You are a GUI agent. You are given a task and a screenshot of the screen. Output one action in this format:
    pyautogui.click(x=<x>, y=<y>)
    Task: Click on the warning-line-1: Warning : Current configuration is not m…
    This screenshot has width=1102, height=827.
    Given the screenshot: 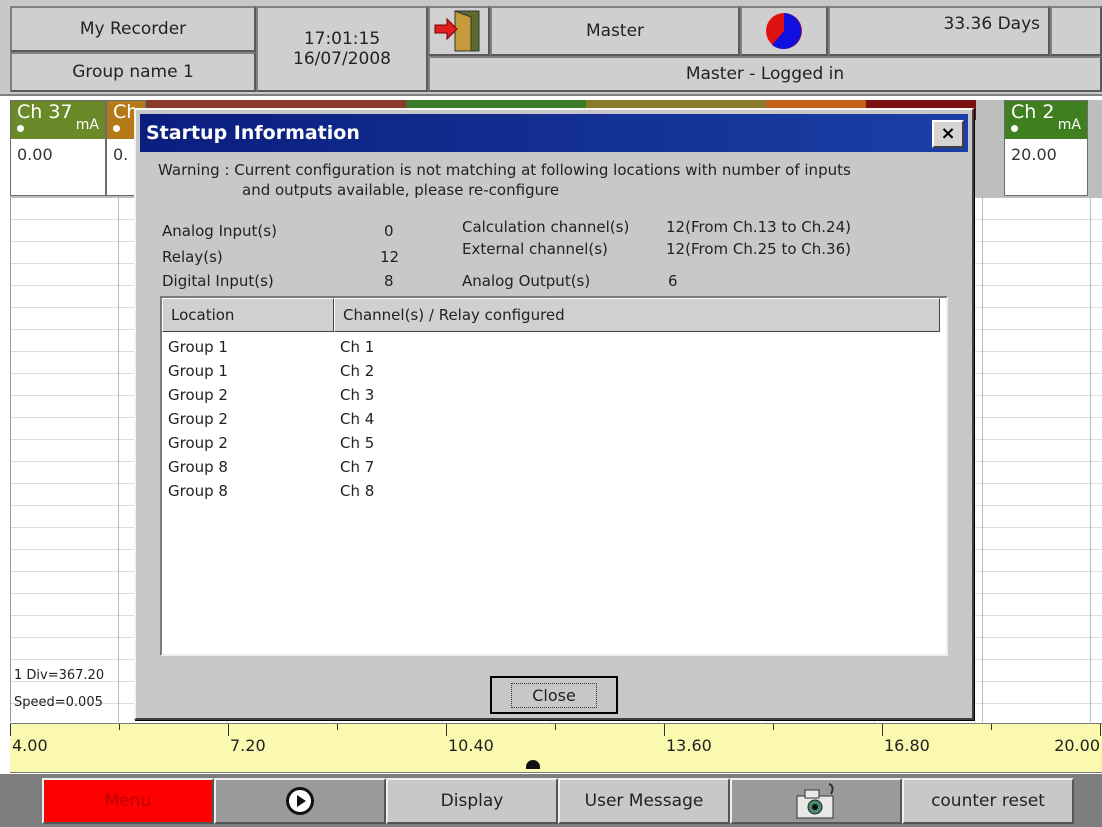 What is the action you would take?
    pyautogui.click(x=504, y=170)
    